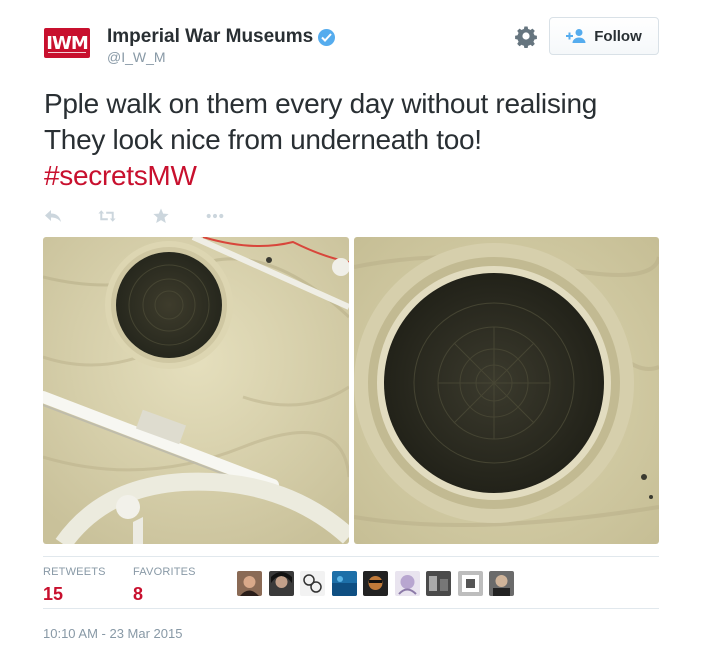 The width and height of the screenshot is (702, 650). What do you see at coordinates (53, 594) in the screenshot?
I see `retweets-count: 15` at bounding box center [53, 594].